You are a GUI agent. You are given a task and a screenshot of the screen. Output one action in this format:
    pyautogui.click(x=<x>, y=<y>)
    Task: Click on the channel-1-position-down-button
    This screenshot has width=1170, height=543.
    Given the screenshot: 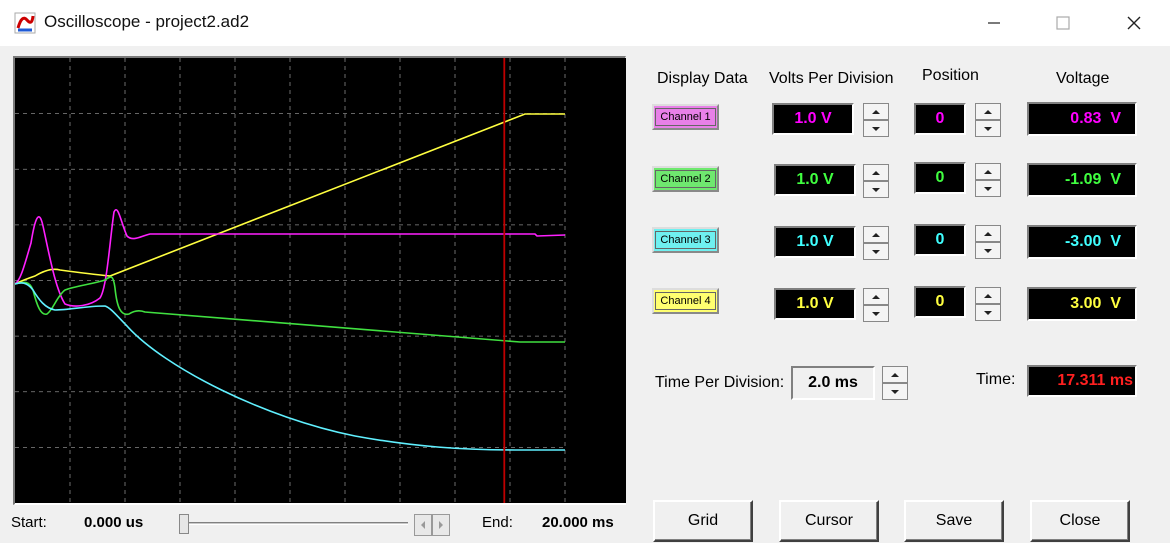 What is the action you would take?
    pyautogui.click(x=988, y=128)
    